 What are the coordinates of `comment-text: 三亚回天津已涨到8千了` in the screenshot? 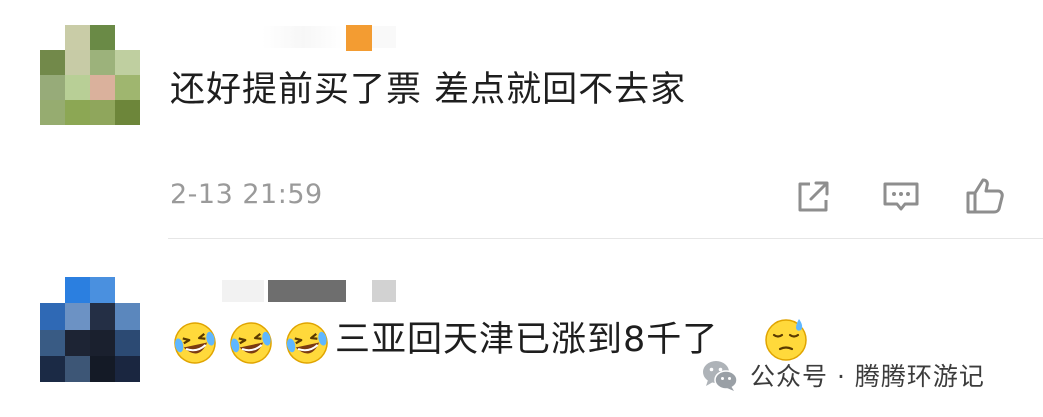 It's located at (527, 340).